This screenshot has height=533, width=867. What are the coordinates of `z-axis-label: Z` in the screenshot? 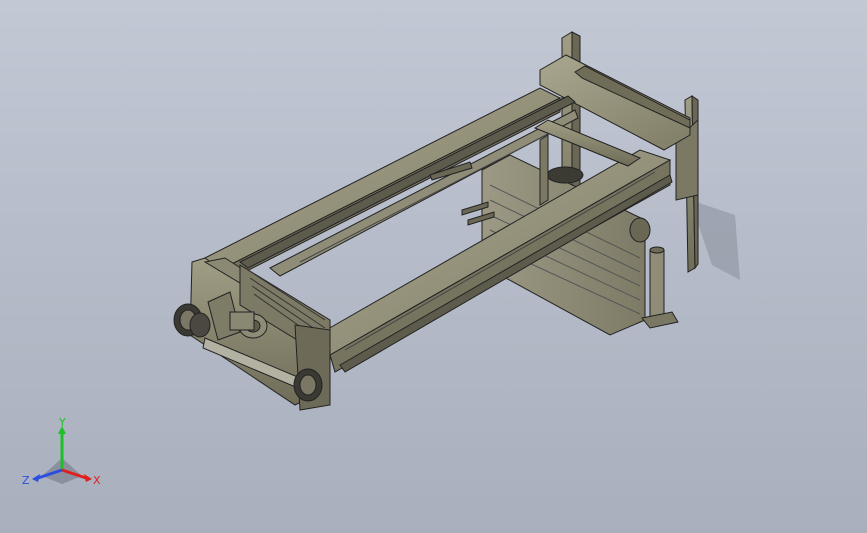 It's located at (26, 480).